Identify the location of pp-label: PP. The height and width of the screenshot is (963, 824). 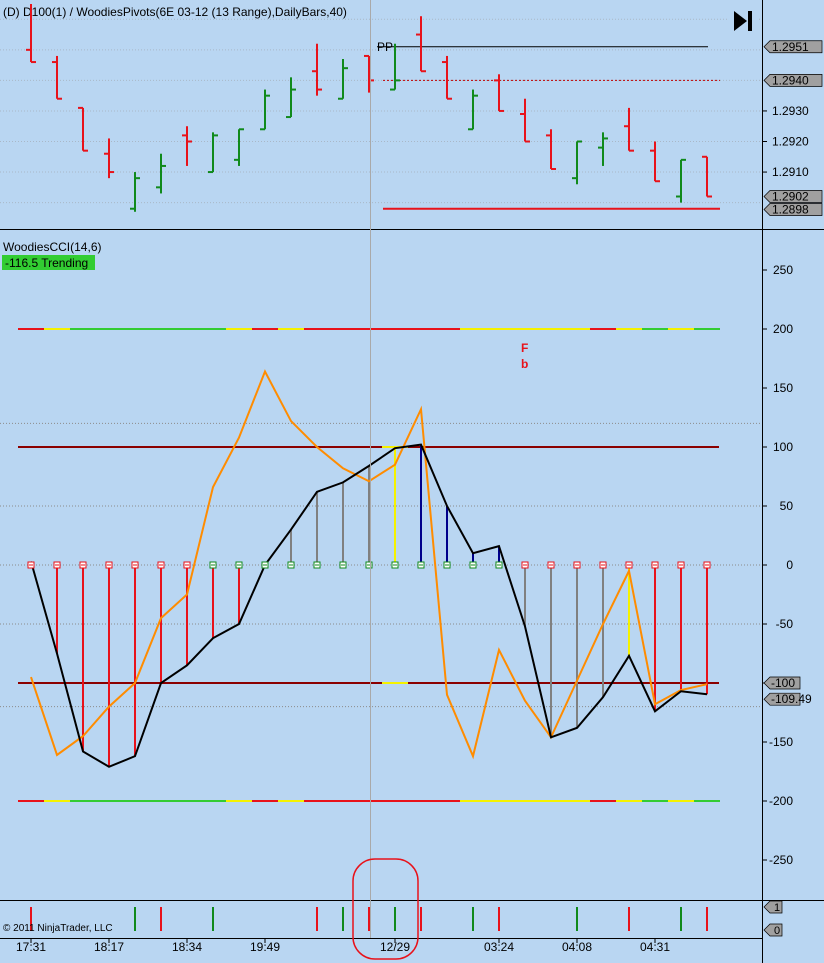
(385, 47).